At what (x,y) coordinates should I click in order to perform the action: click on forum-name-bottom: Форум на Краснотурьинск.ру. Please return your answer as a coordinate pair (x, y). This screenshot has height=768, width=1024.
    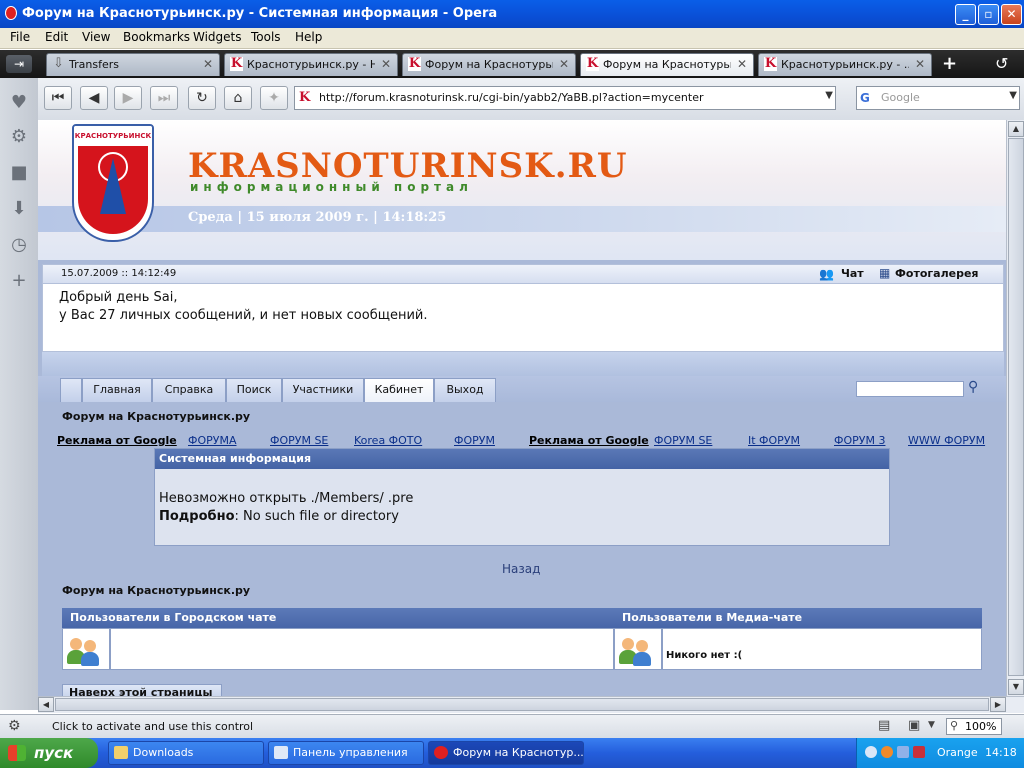
    Looking at the image, I should click on (156, 590).